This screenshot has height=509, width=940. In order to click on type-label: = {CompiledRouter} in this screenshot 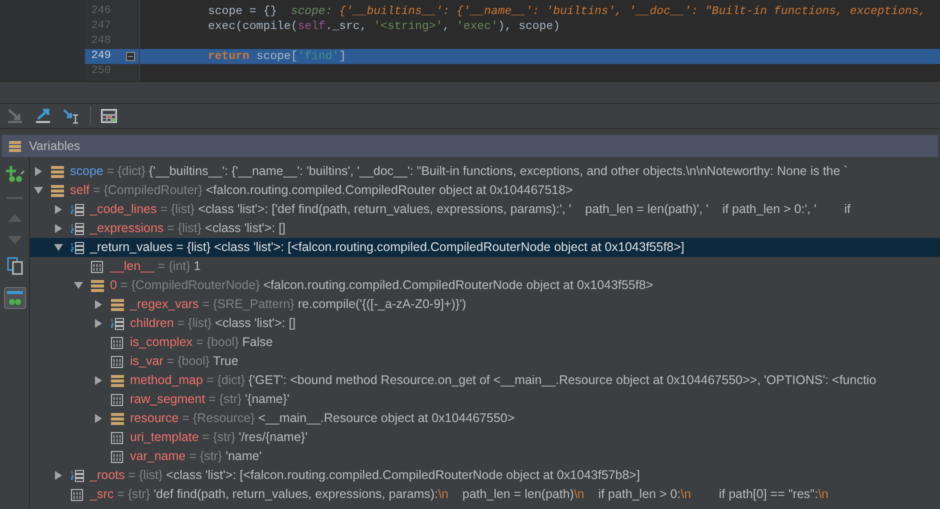, I will do `click(148, 191)`.